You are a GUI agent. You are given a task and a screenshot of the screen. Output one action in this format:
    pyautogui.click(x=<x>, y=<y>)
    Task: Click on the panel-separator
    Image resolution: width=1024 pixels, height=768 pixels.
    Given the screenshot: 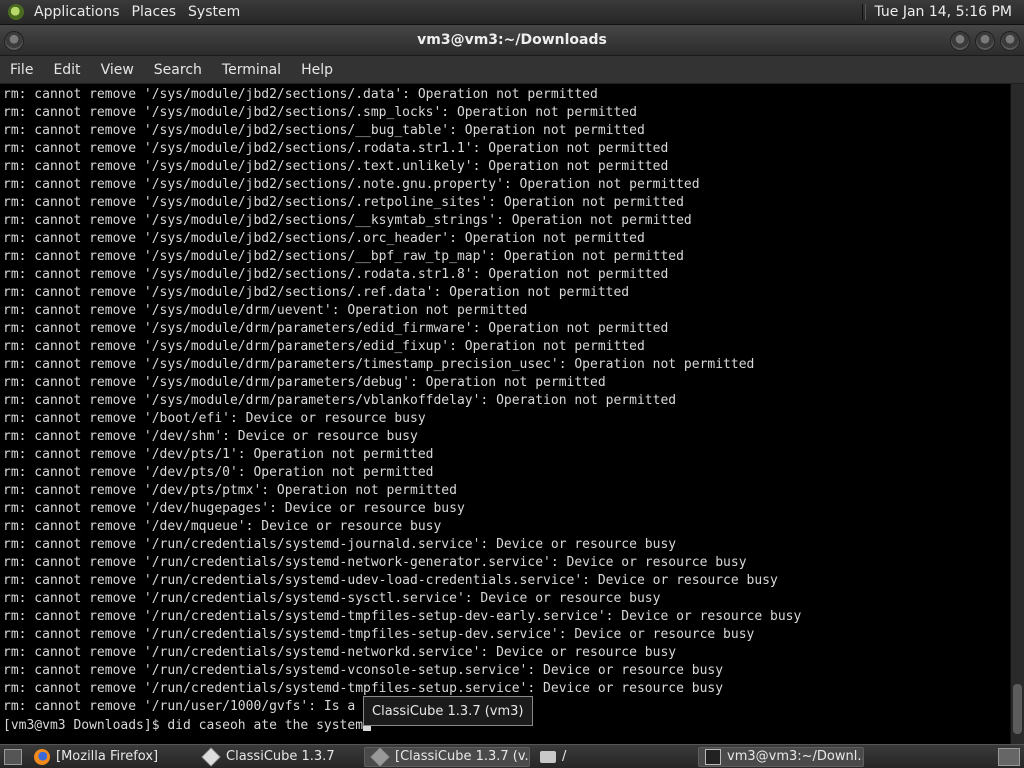 What is the action you would take?
    pyautogui.click(x=864, y=12)
    